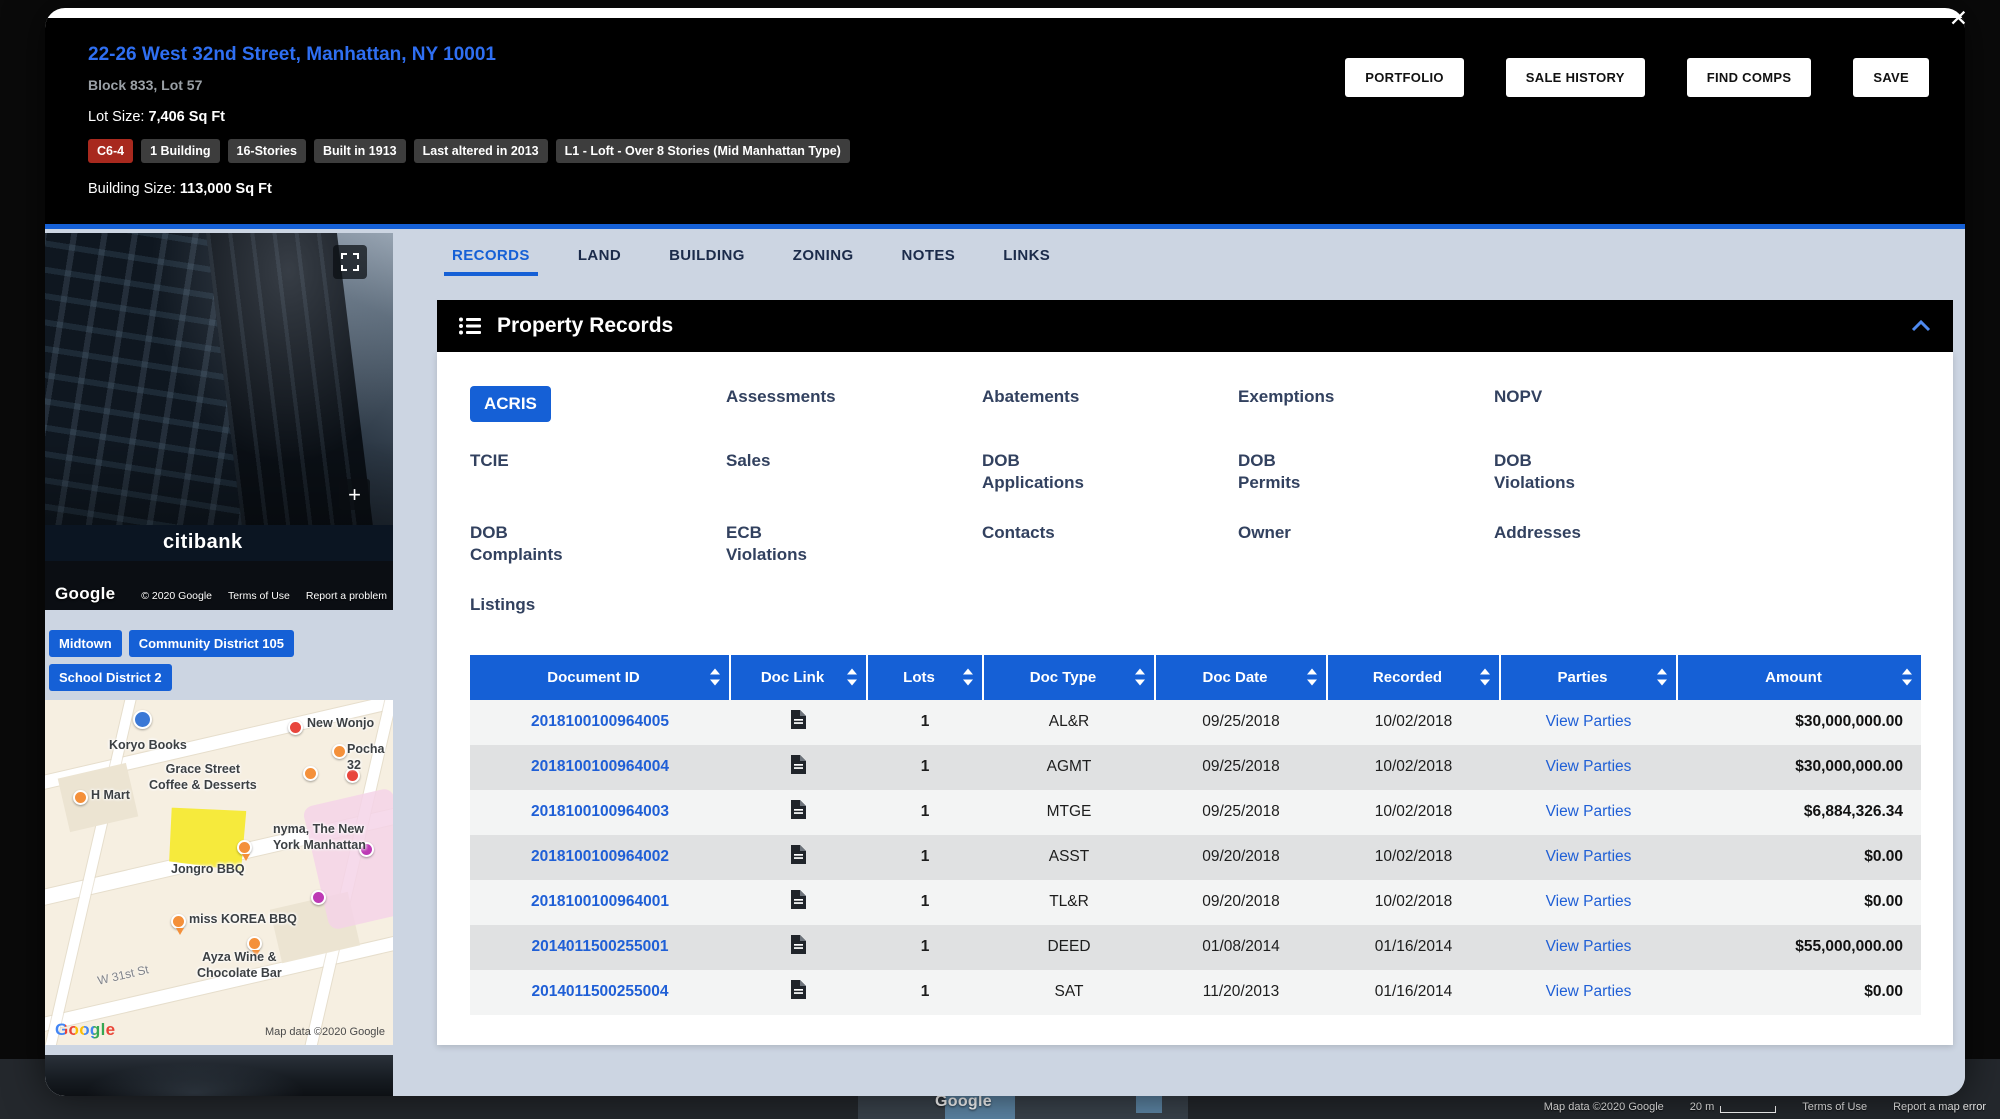  What do you see at coordinates (85, 643) in the screenshot?
I see `neighborhood-tag: Midtown` at bounding box center [85, 643].